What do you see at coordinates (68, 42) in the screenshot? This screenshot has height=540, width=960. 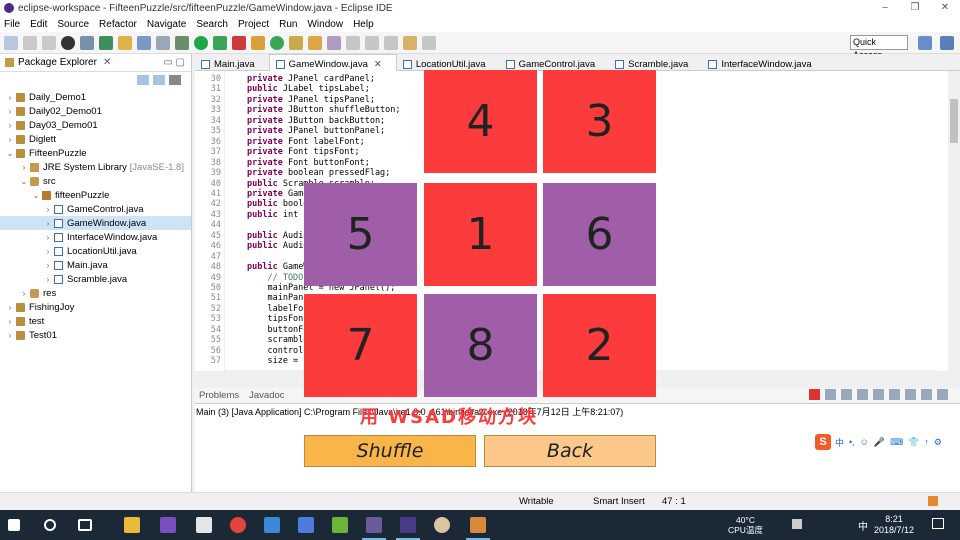 I see `debug-config-icon` at bounding box center [68, 42].